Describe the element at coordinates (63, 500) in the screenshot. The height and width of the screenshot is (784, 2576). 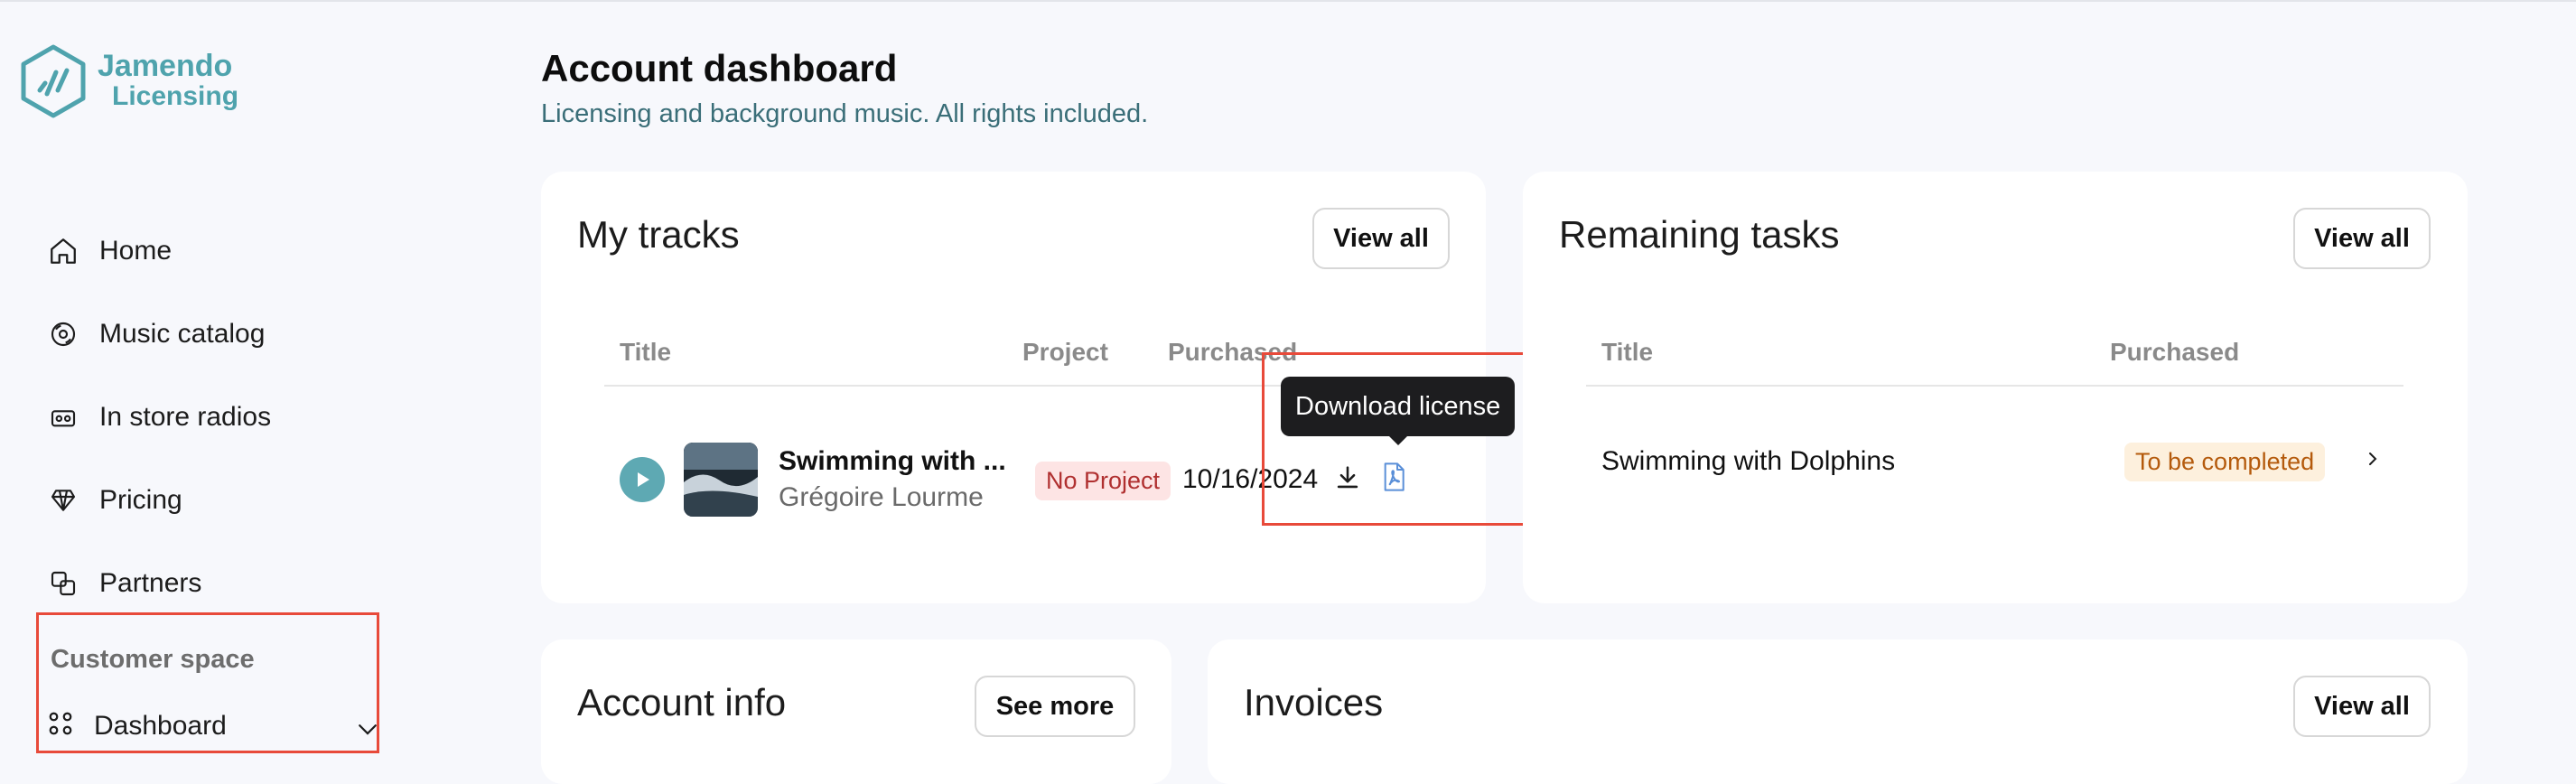
I see `diamond-icon` at that location.